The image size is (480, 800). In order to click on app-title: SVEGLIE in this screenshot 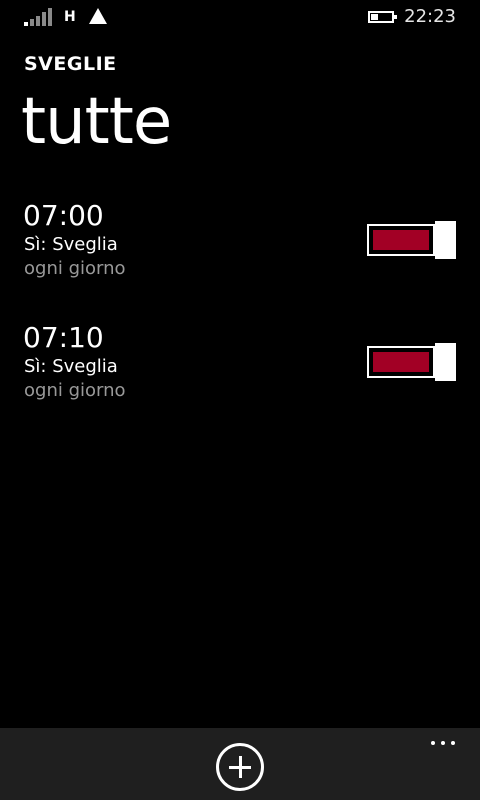, I will do `click(70, 64)`.